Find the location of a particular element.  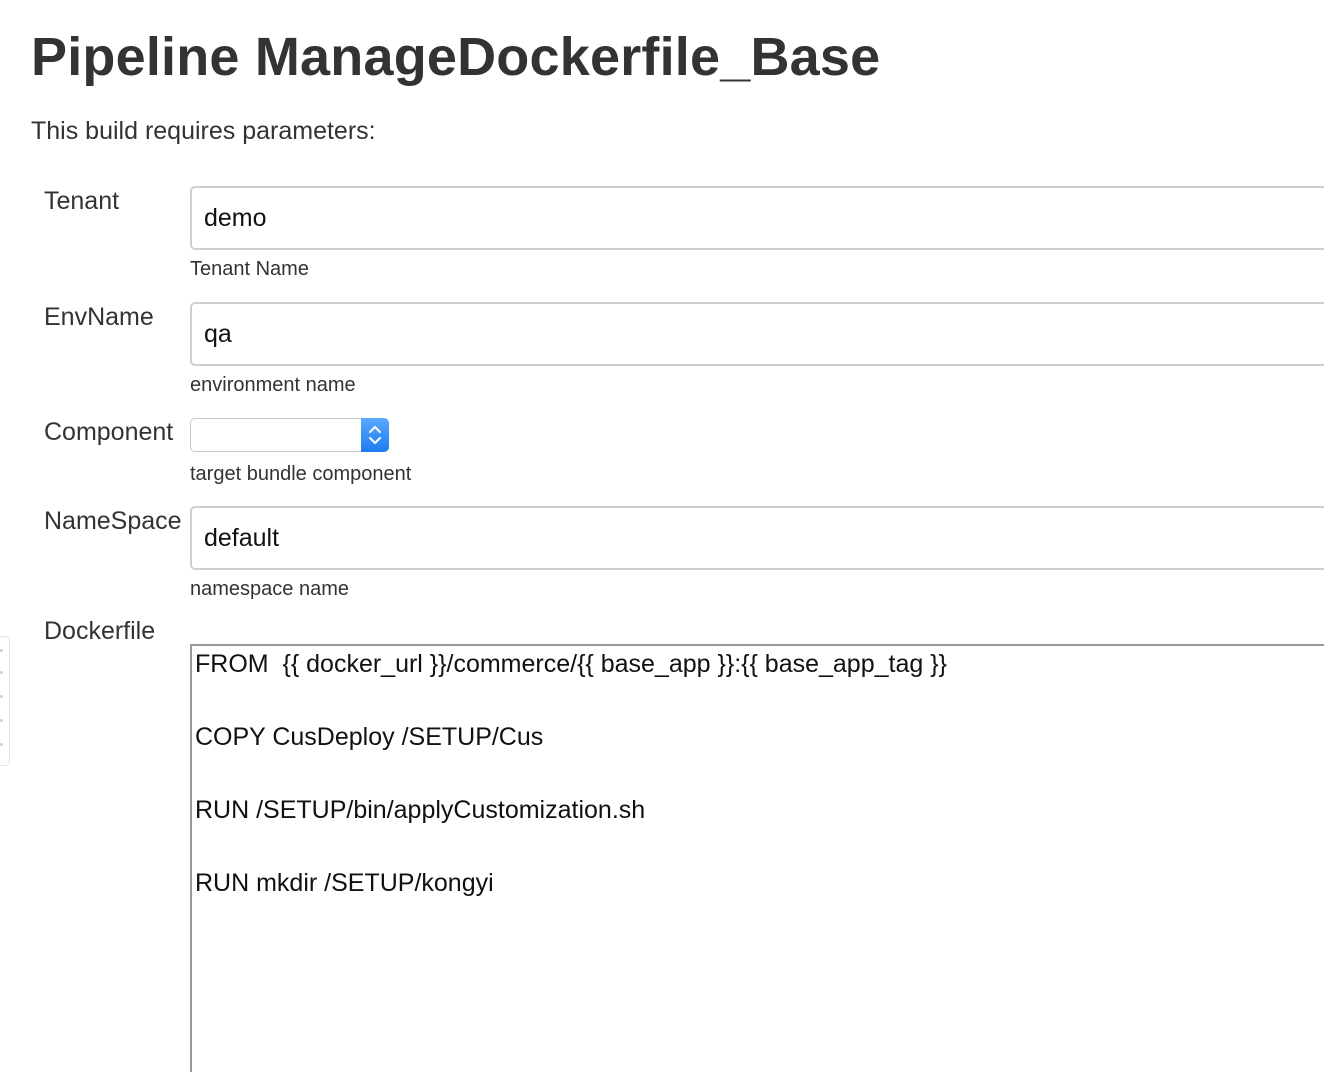

component-select is located at coordinates (289, 435).